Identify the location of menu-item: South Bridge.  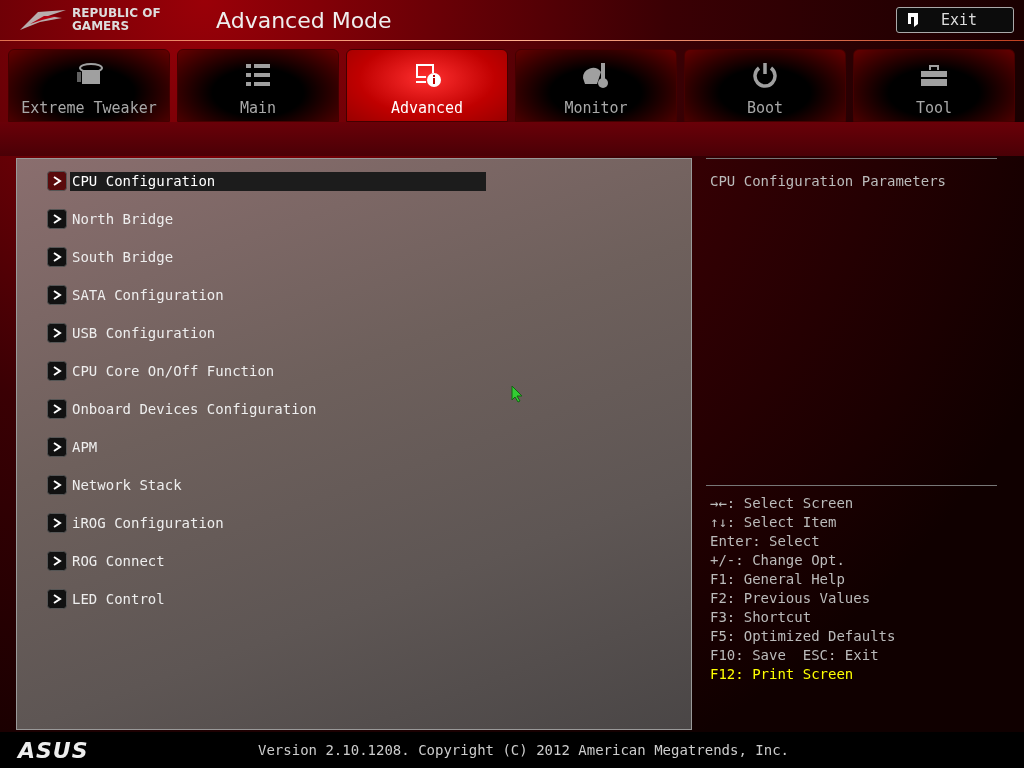
(123, 257).